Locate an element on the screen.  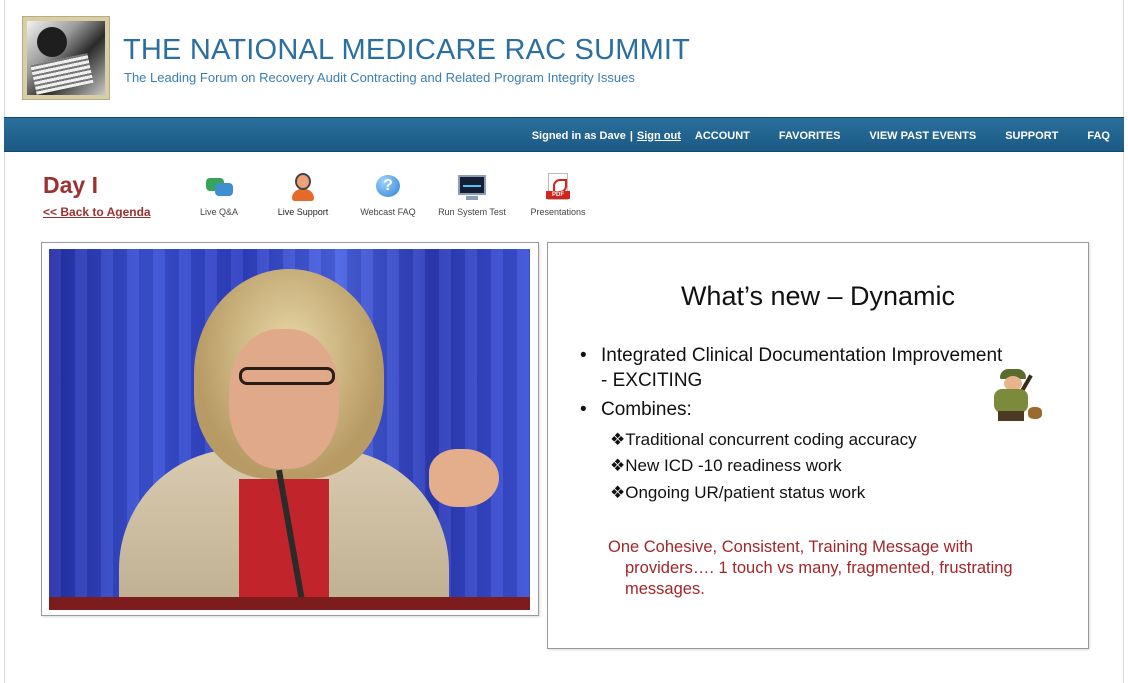
chat-bubbles-icon is located at coordinates (219, 187).